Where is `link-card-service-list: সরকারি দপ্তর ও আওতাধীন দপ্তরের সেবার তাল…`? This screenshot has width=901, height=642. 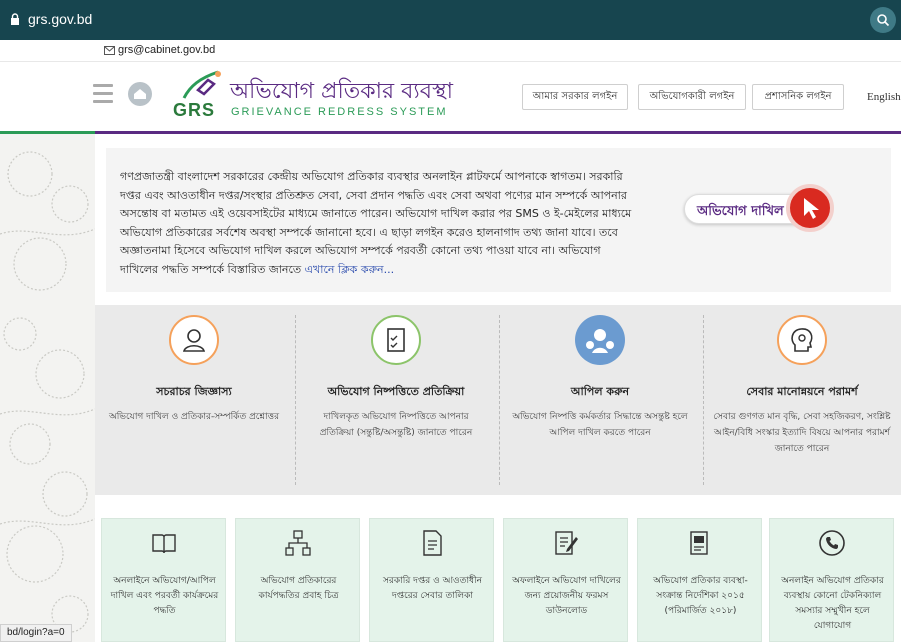 link-card-service-list: সরকারি দপ্তর ও আওতাধীন দপ্তরের সেবার তাল… is located at coordinates (431, 580).